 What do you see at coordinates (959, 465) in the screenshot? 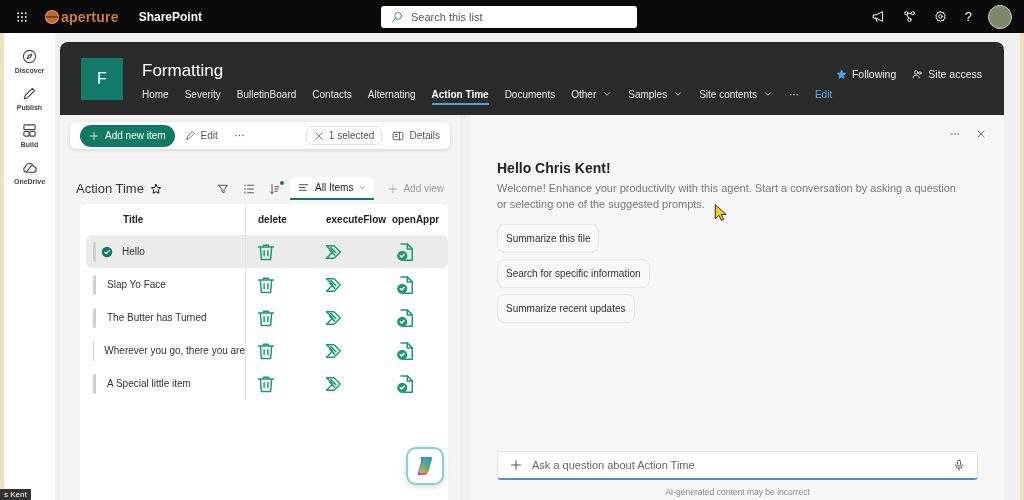
I see `microphone-icon` at bounding box center [959, 465].